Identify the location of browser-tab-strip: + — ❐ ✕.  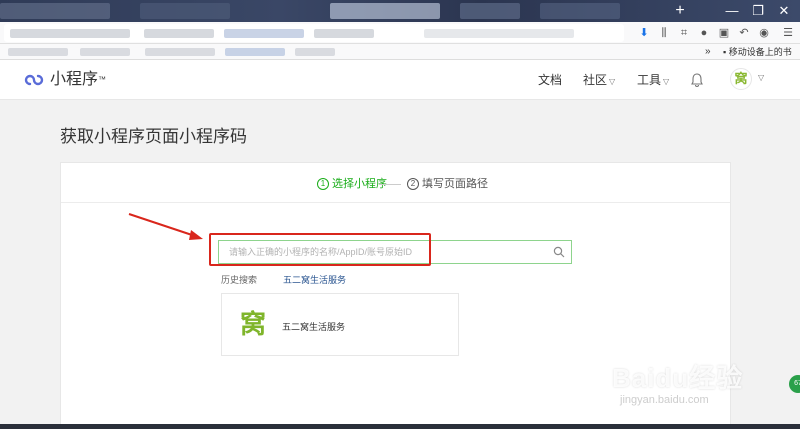
(400, 11).